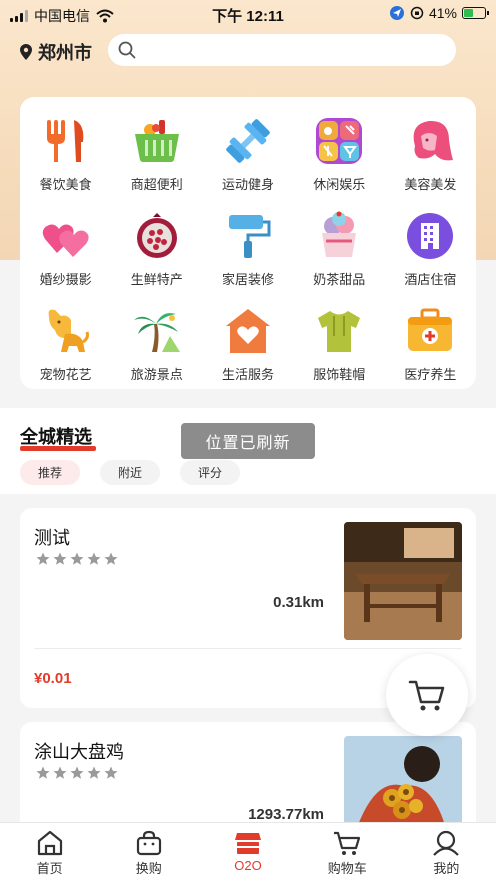 The image size is (496, 882). Describe the element at coordinates (475, 13) in the screenshot. I see `battery-icon` at that location.